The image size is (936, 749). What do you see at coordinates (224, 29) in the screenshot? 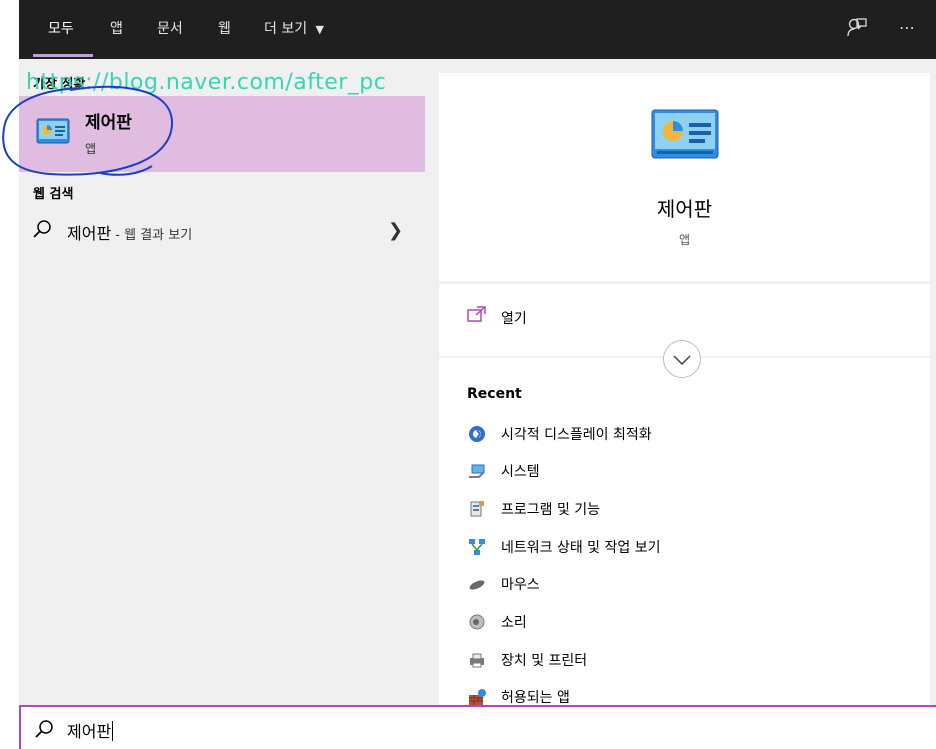
I see `tab-web: 웹` at bounding box center [224, 29].